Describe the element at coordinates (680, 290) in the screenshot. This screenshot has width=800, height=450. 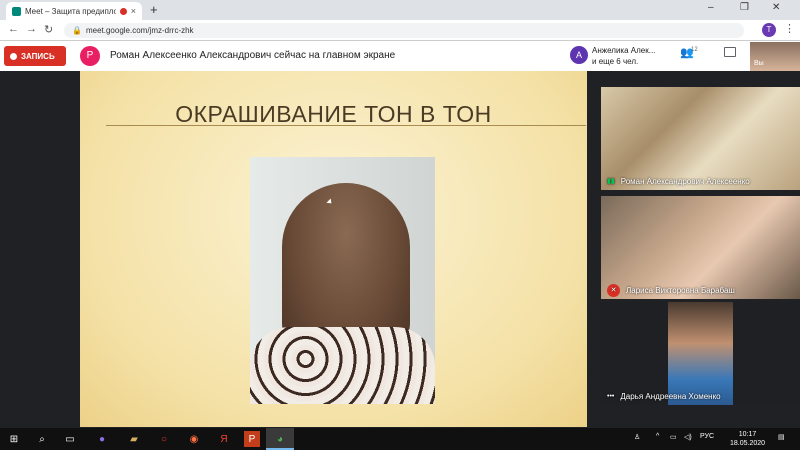
I see `participant-tile-name: Лариса Викторовна Барабаш` at that location.